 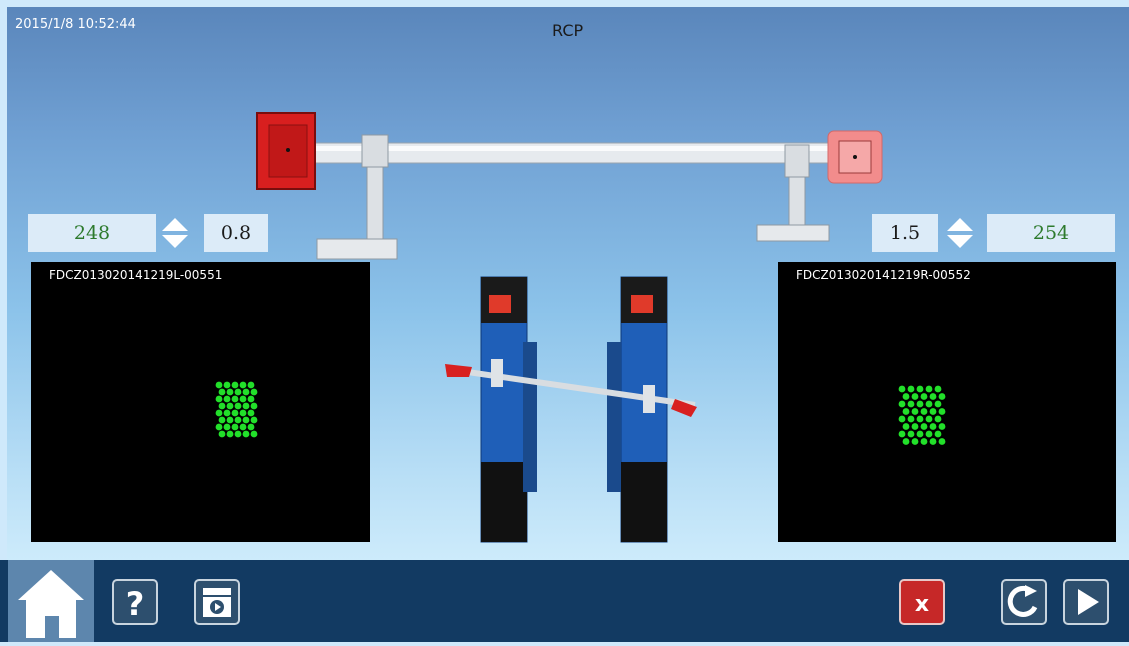 I want to click on right-main-value: 254, so click(x=1051, y=233).